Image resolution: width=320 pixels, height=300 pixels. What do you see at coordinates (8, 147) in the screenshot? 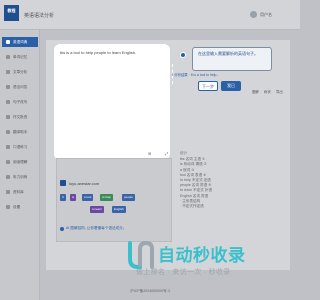
I see `microphone-icon` at bounding box center [8, 147].